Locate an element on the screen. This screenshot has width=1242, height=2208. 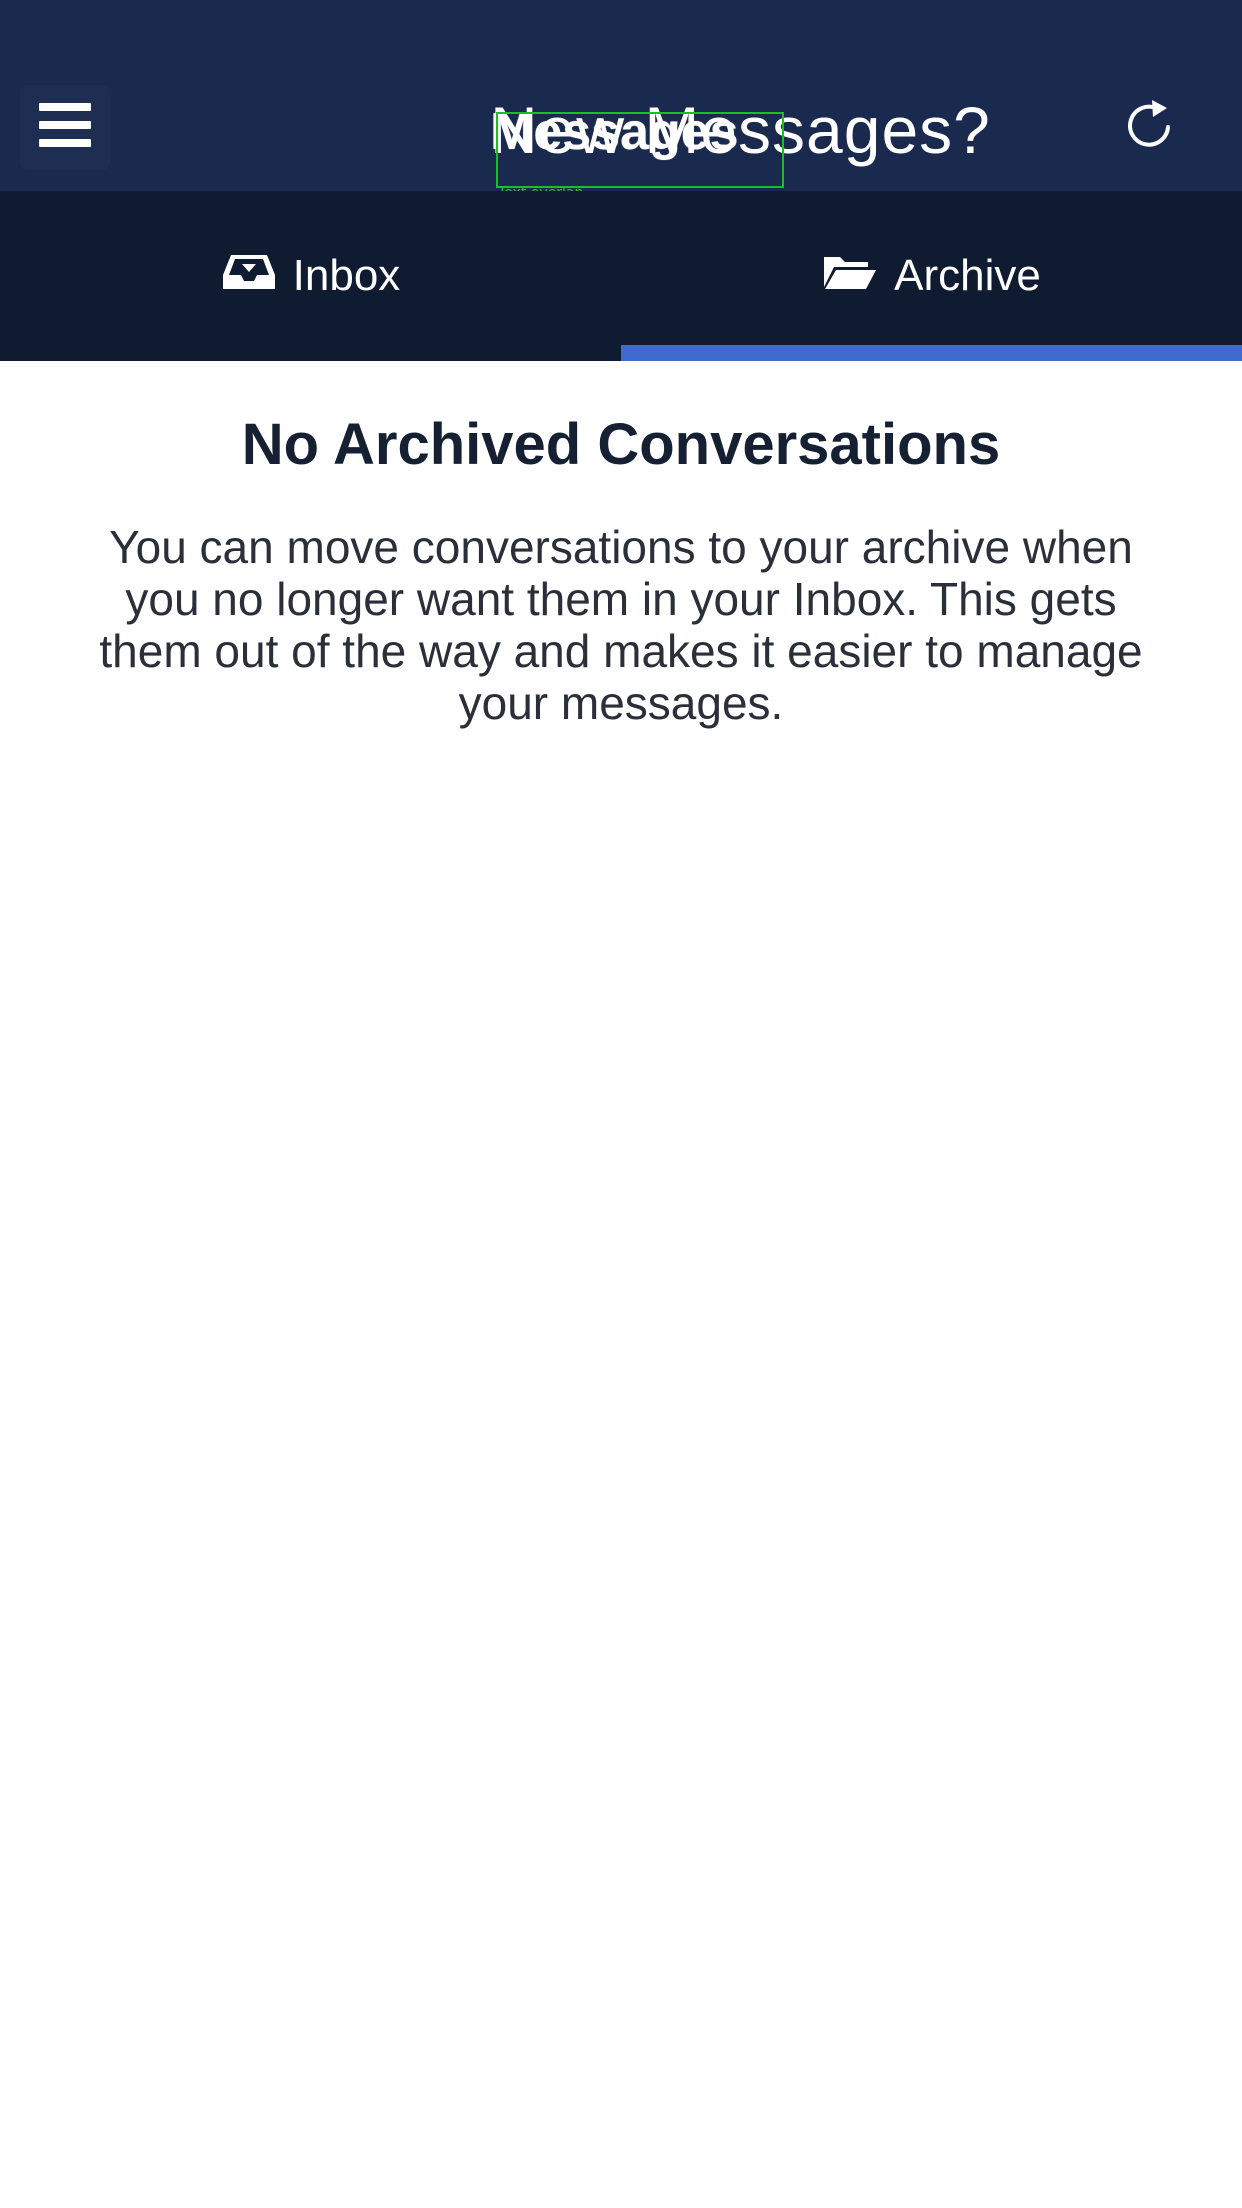
tab-archive: Archive is located at coordinates (931, 276).